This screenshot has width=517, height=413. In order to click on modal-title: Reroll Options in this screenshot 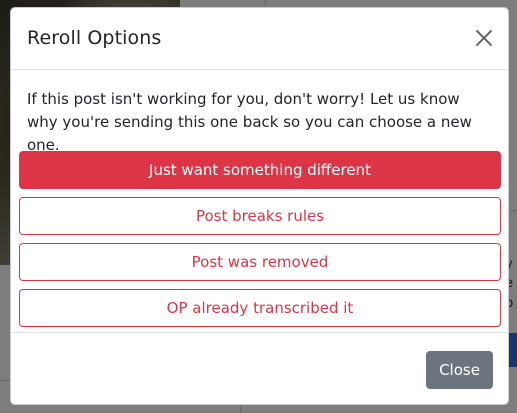, I will do `click(94, 38)`.